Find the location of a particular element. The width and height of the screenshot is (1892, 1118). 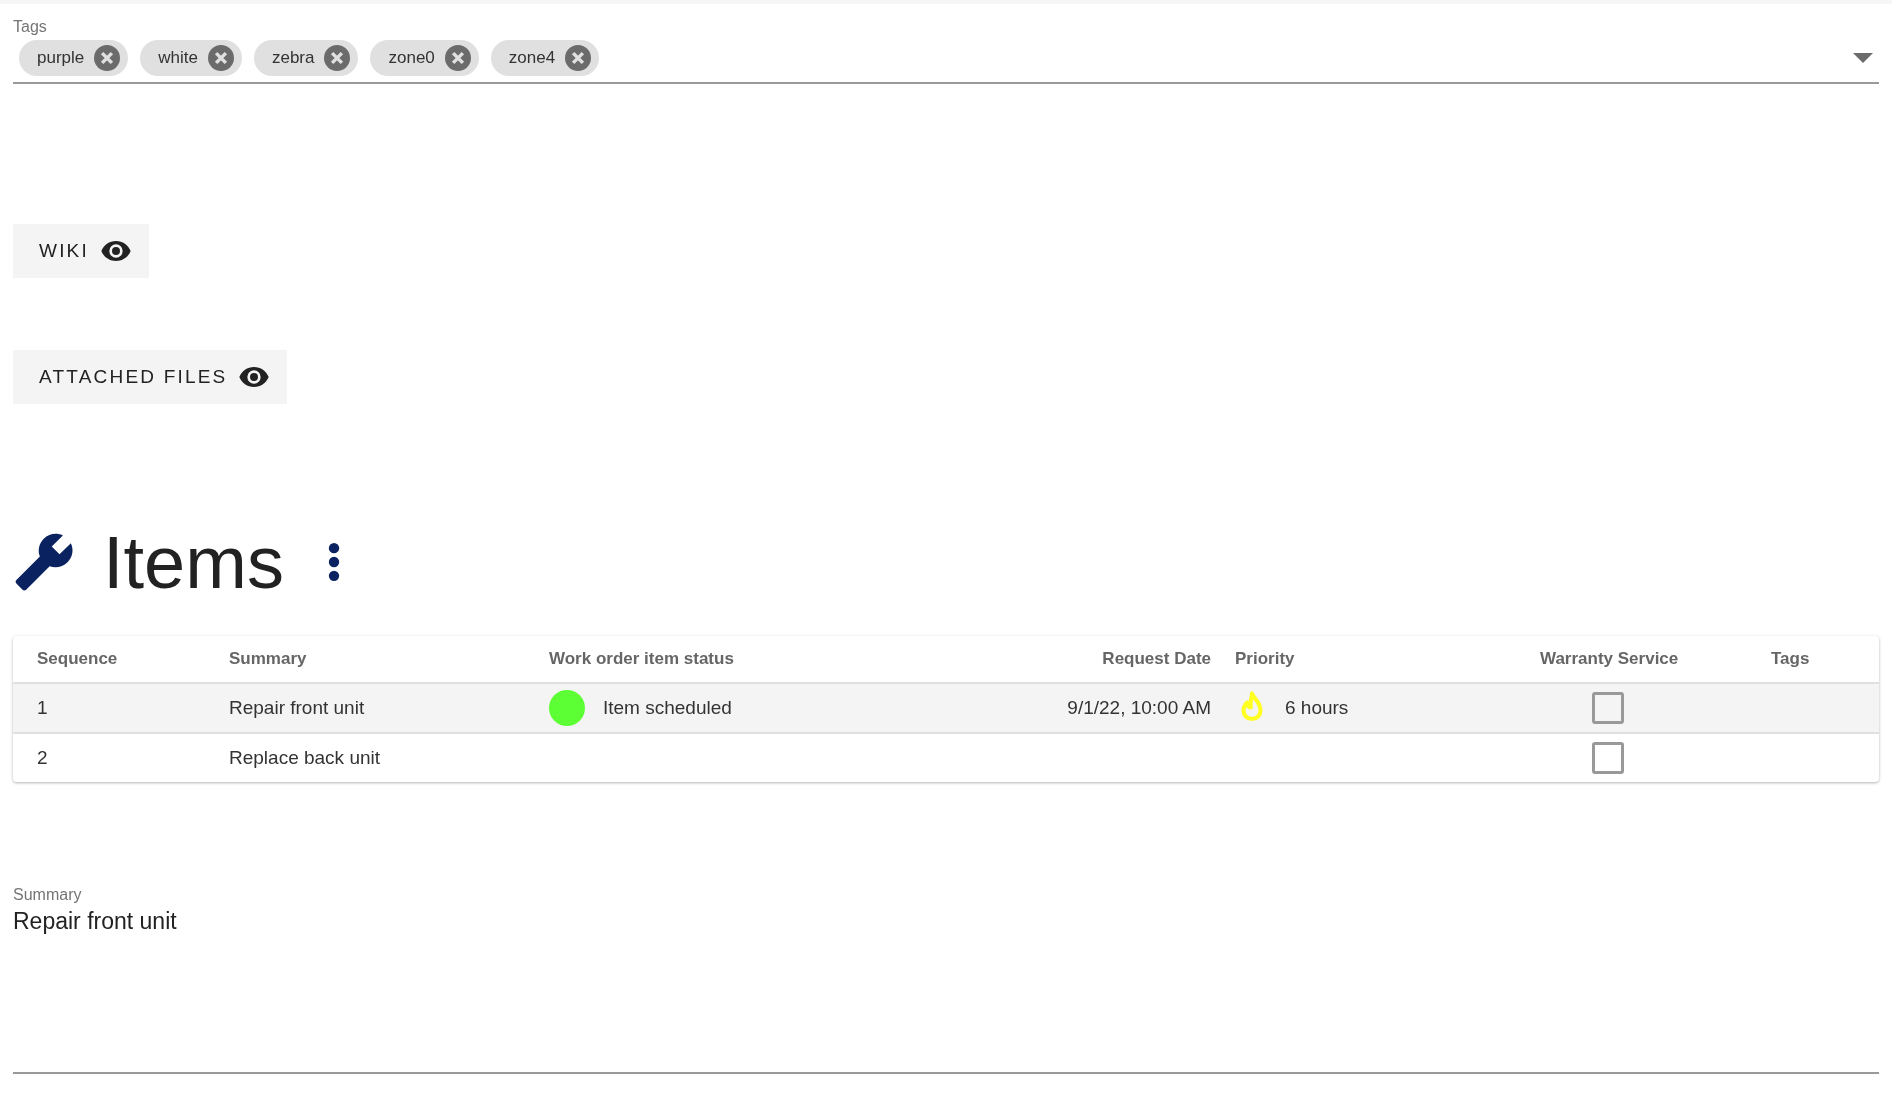

column-header: Sequence is located at coordinates (77, 658).